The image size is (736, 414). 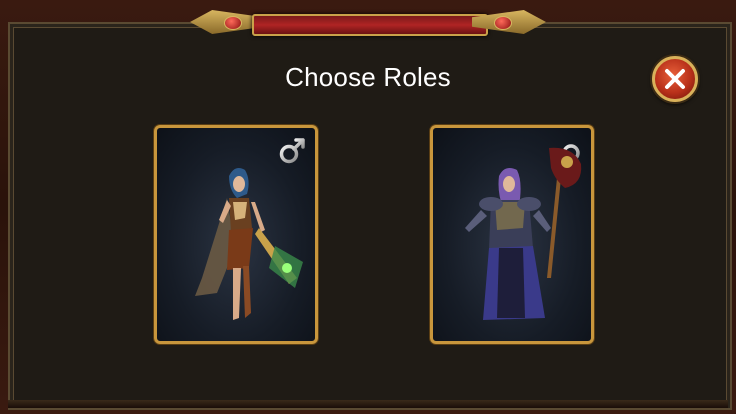 What do you see at coordinates (503, 23) in the screenshot?
I see `ornament-gem-right` at bounding box center [503, 23].